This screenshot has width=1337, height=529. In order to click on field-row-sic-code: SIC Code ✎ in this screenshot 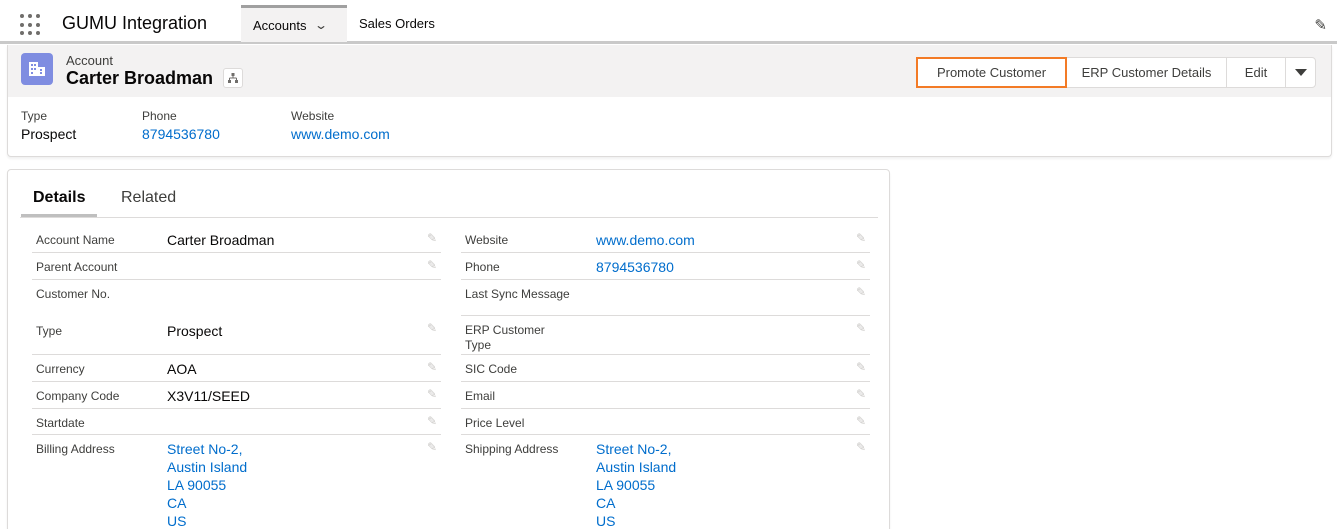, I will do `click(665, 368)`.